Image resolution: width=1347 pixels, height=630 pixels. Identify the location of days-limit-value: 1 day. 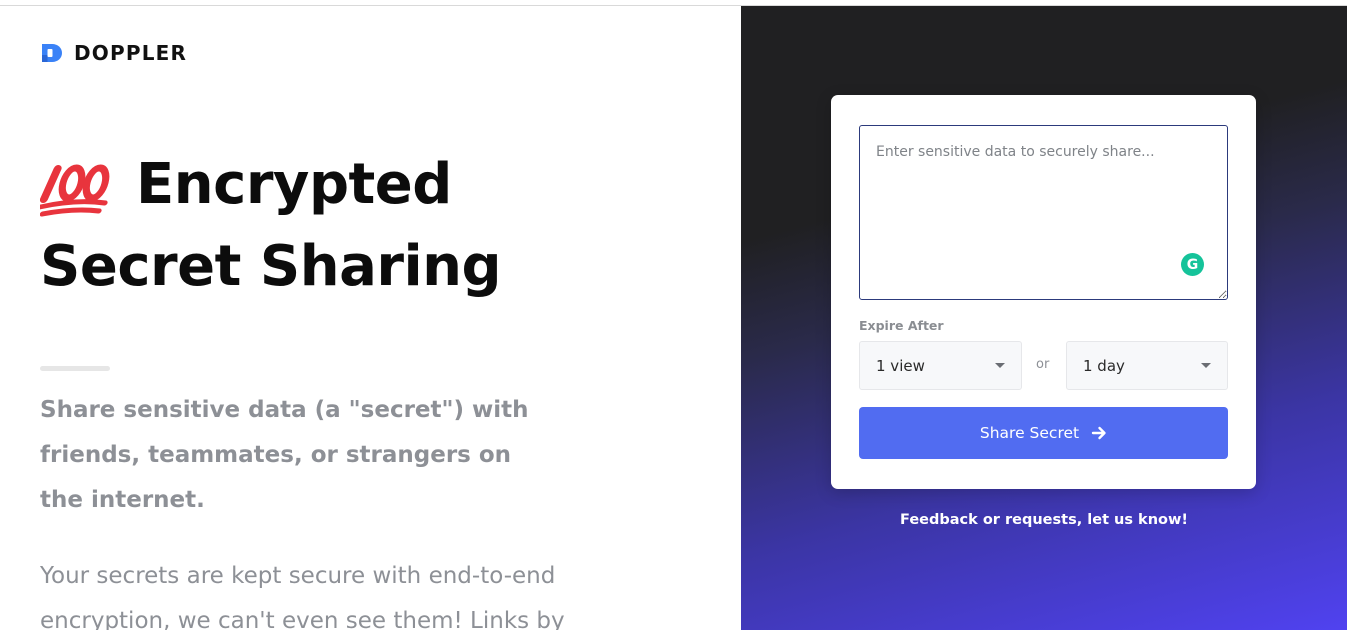
(1104, 365).